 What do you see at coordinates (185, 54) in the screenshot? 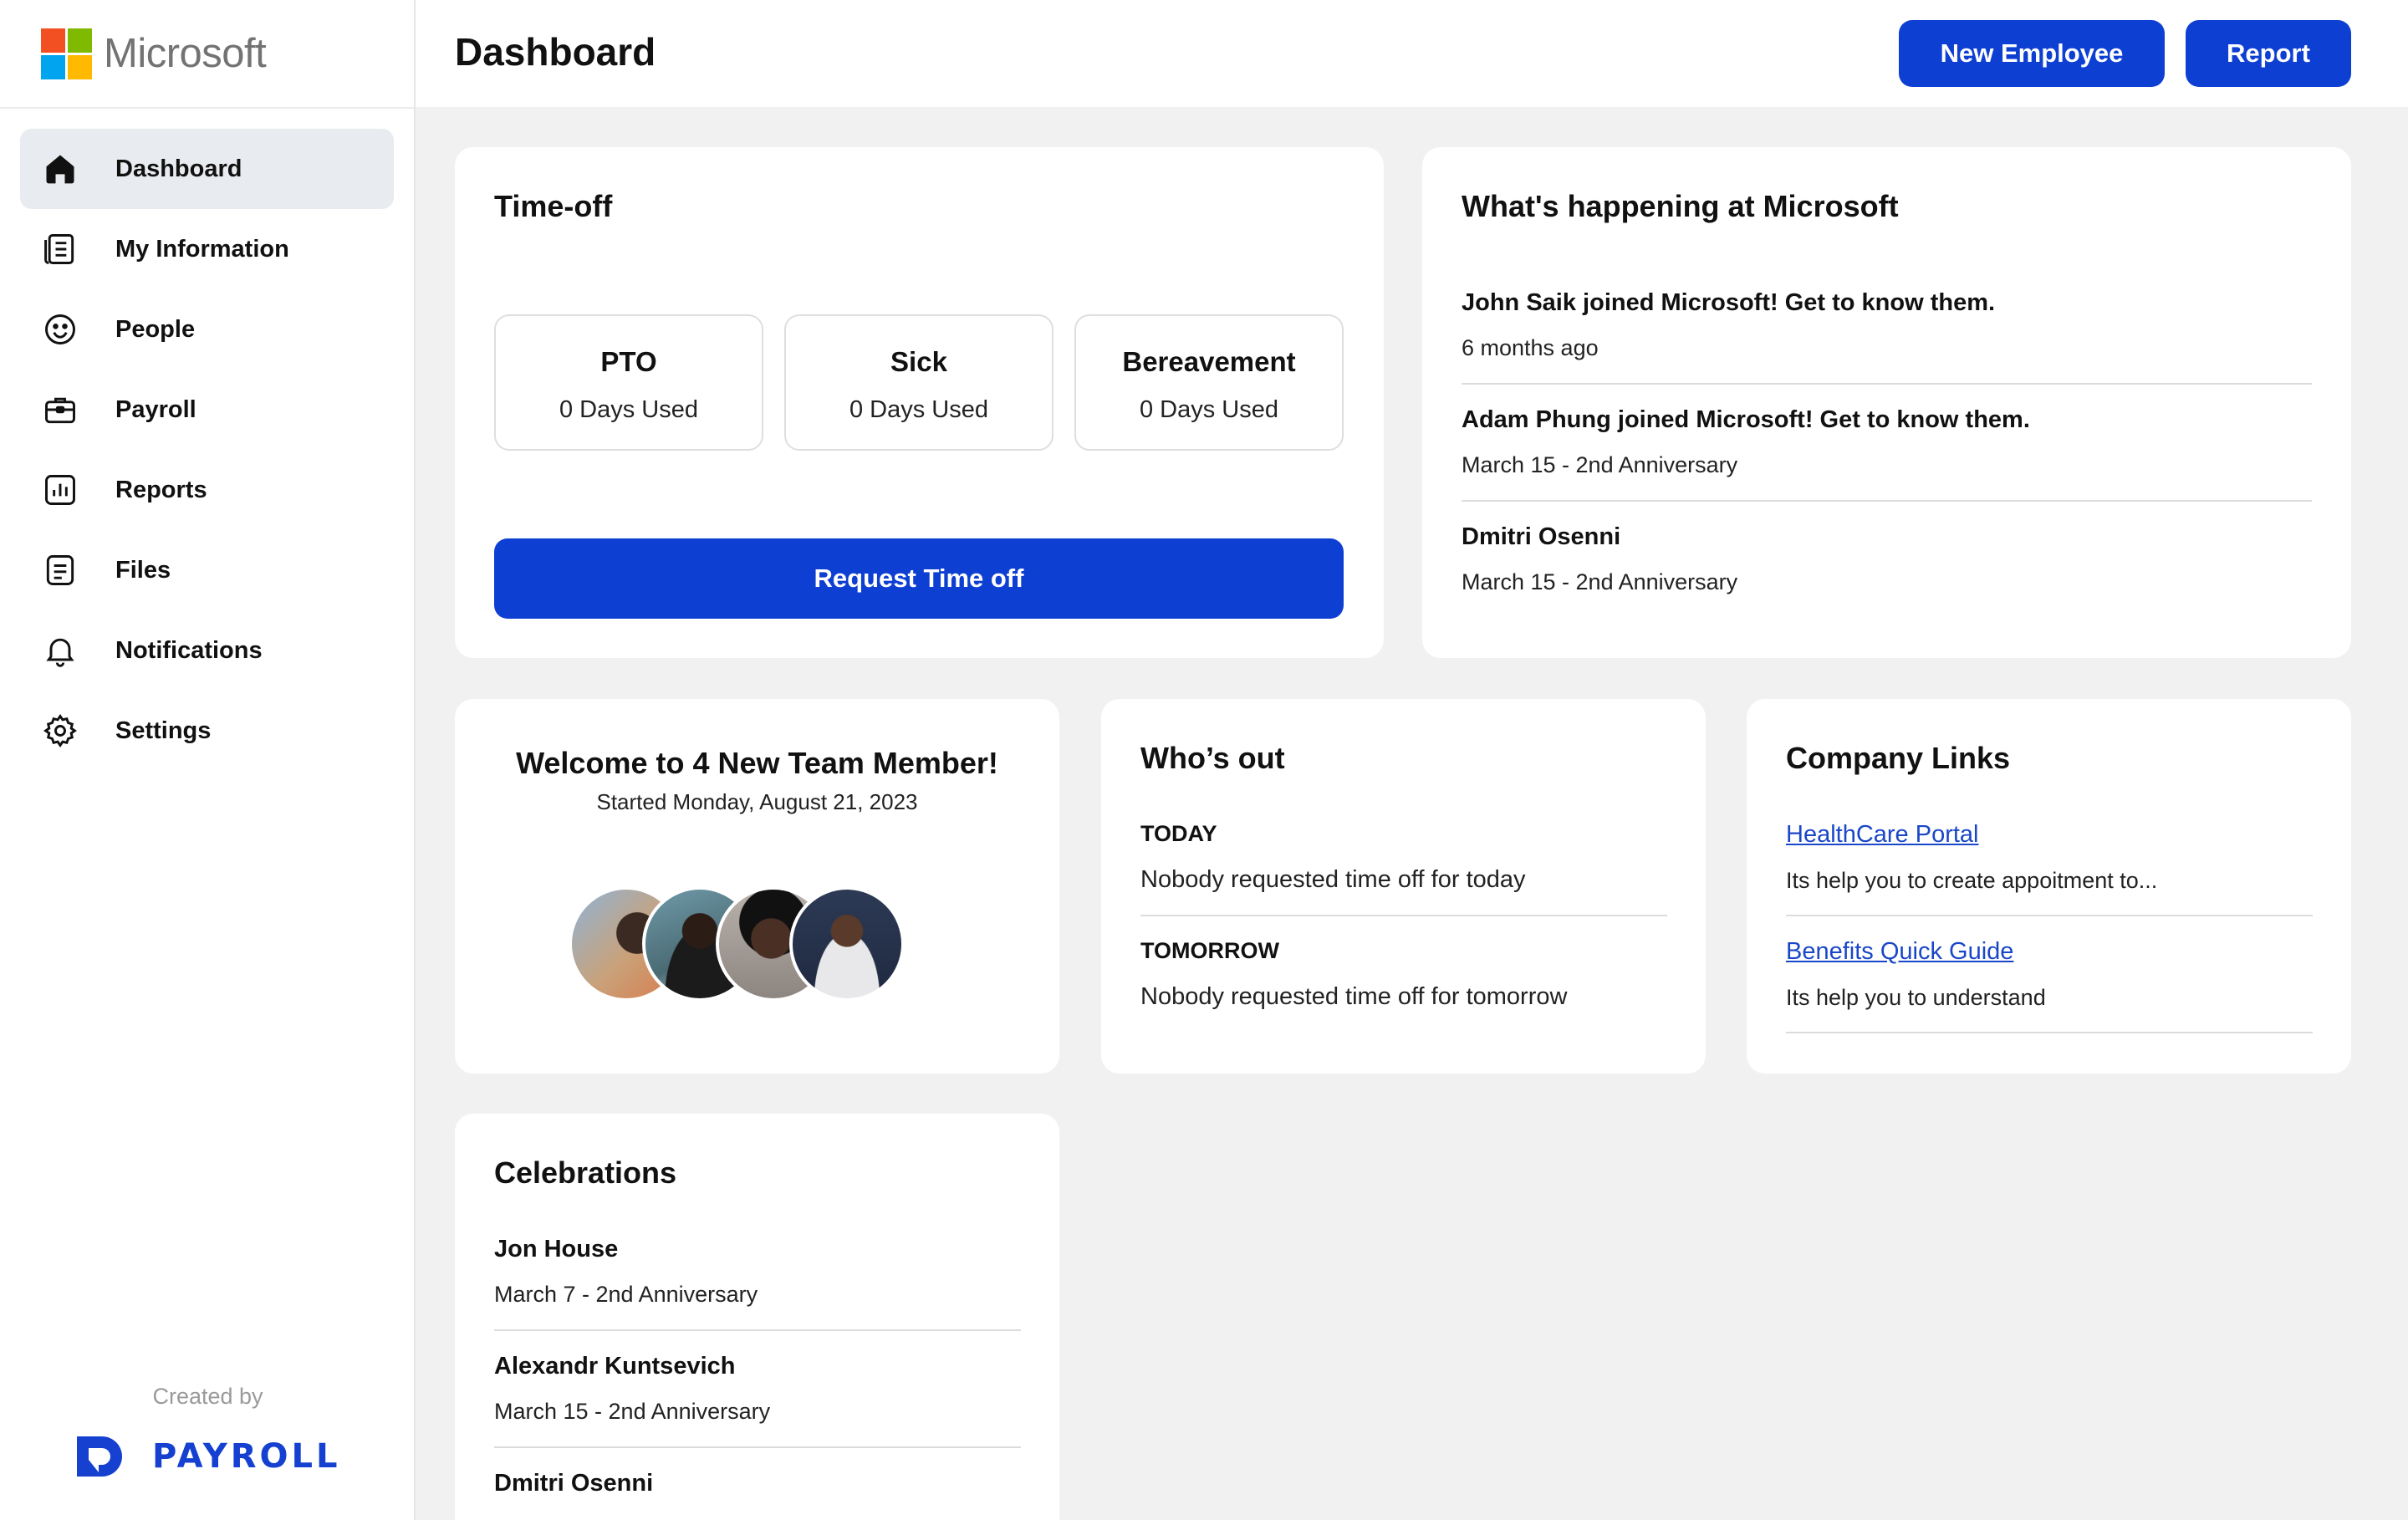
I see `brand-name: Microsoft` at bounding box center [185, 54].